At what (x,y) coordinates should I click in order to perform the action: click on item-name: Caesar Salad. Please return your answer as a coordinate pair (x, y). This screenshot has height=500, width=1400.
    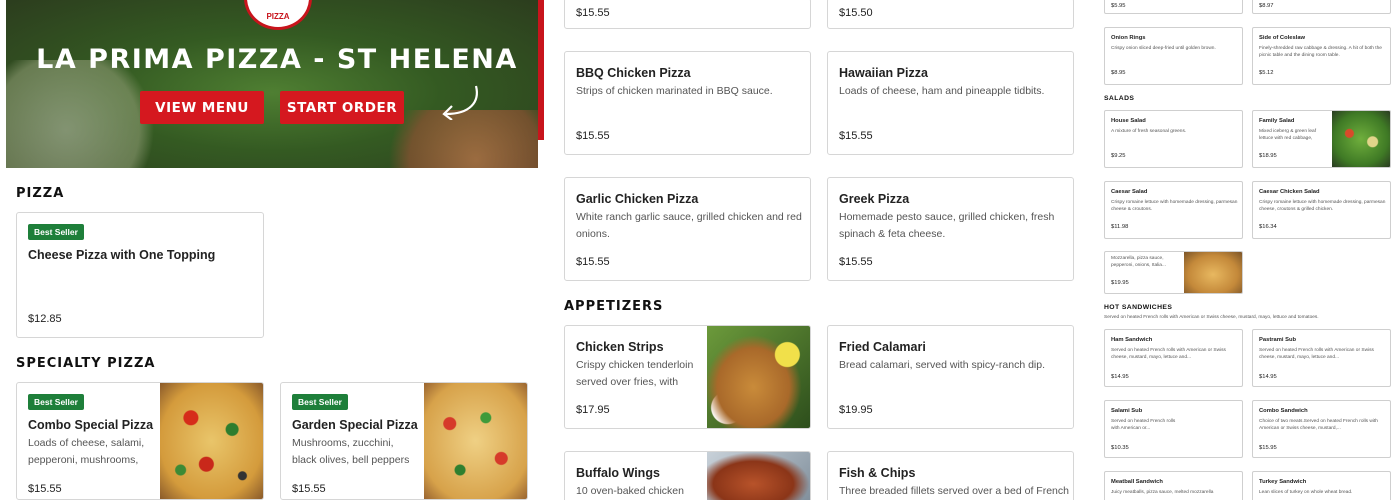
    Looking at the image, I should click on (1129, 192).